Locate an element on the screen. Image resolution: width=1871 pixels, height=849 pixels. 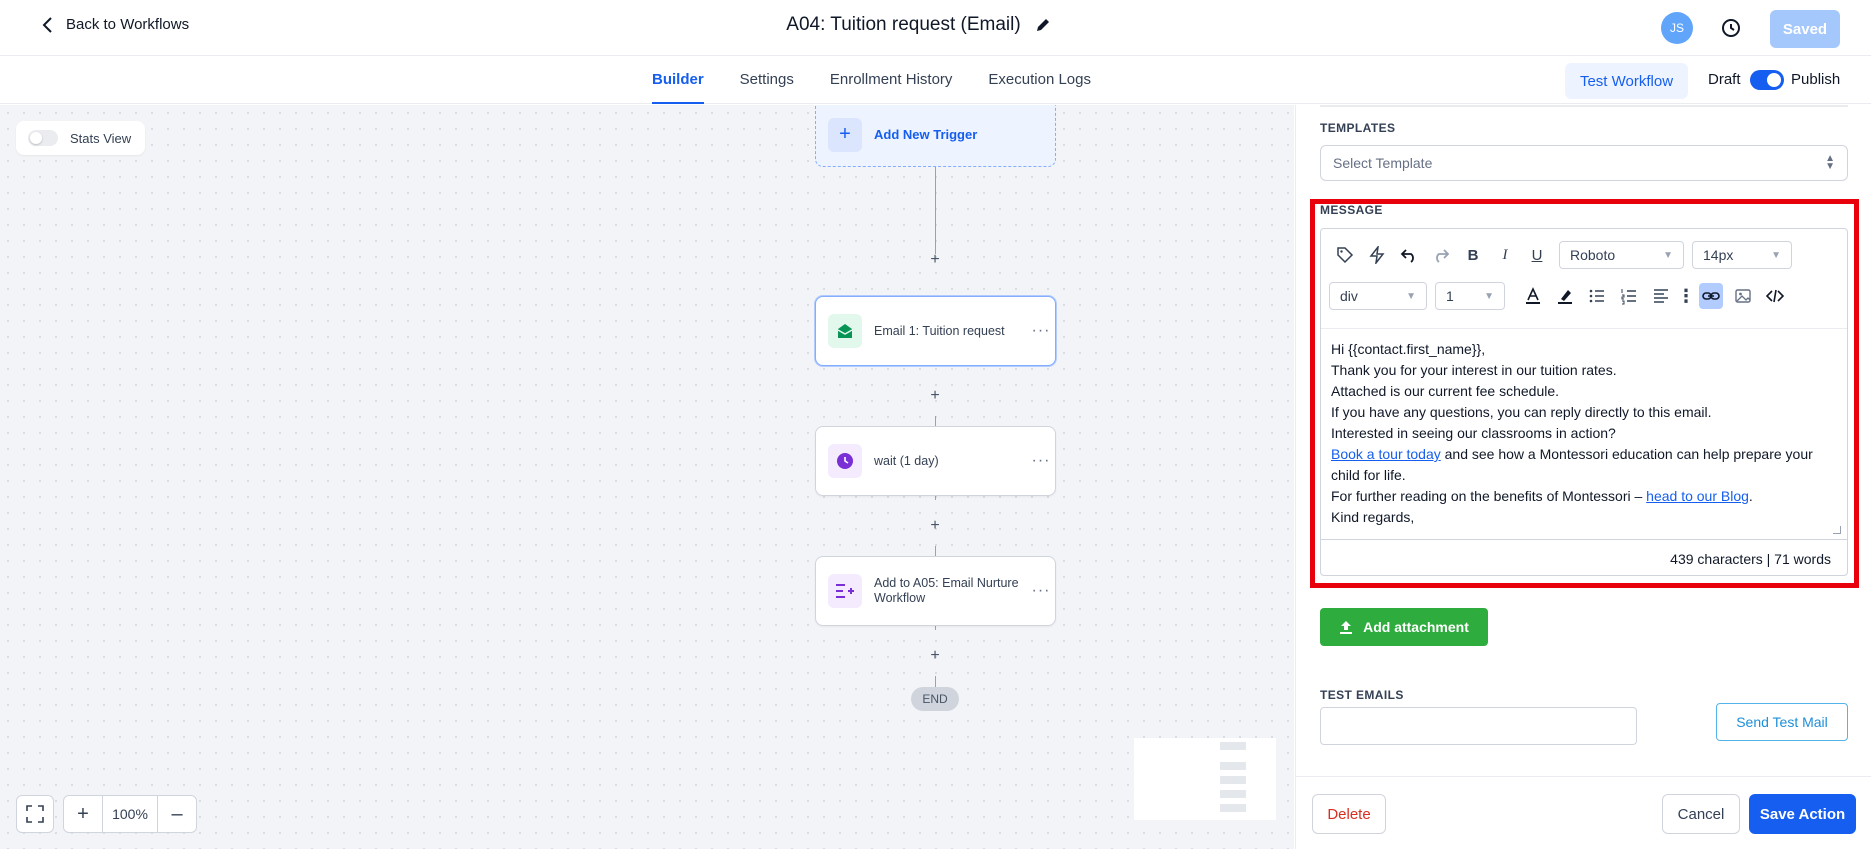
add-new-trigger-node: + Add New Trigger is located at coordinates (935, 136).